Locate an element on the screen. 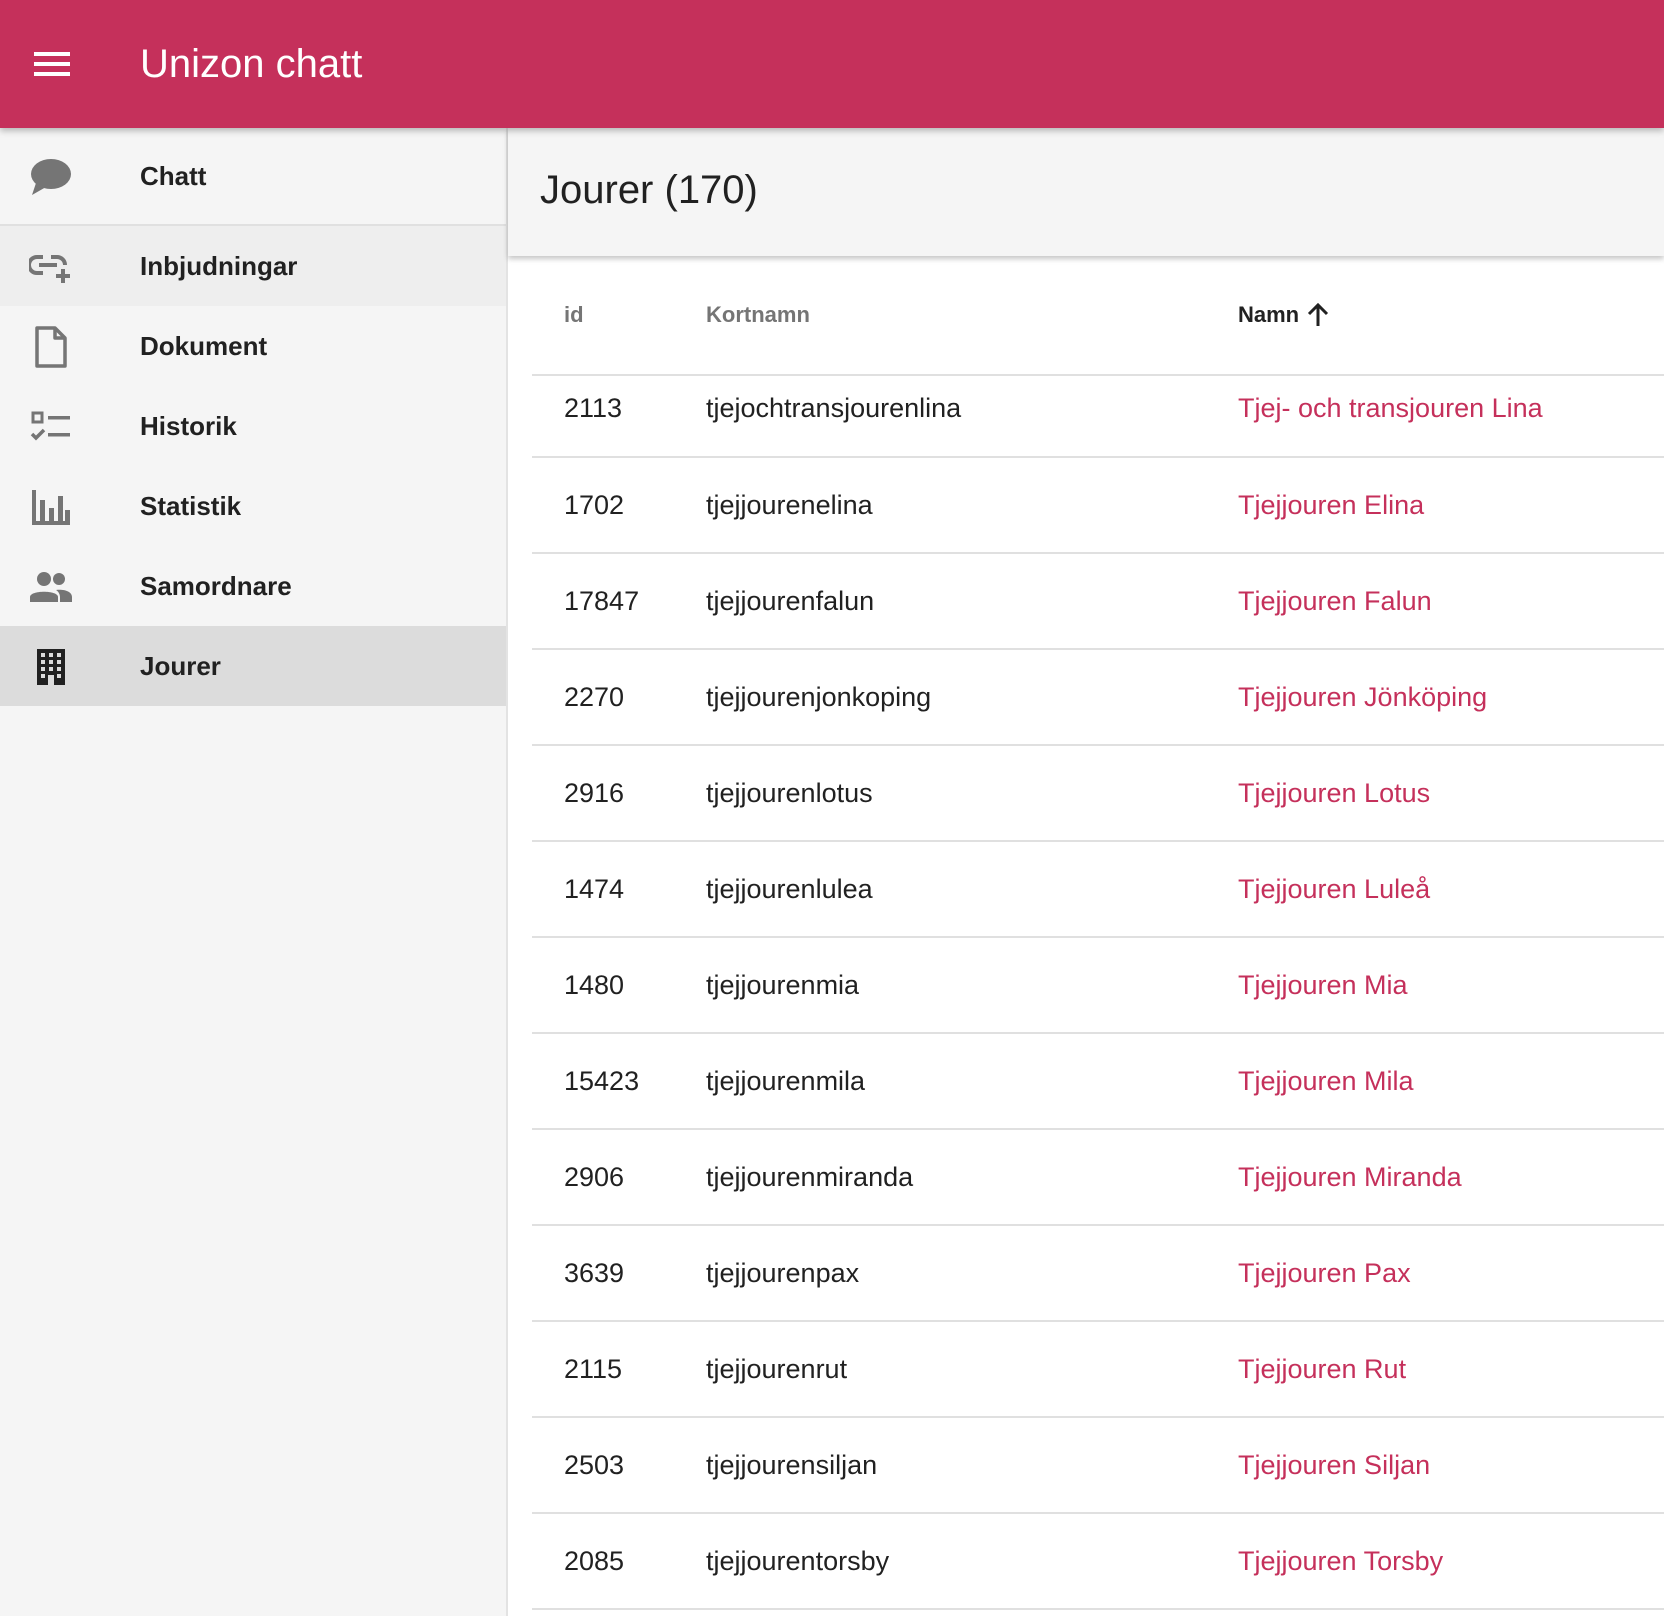  building-icon is located at coordinates (51, 667).